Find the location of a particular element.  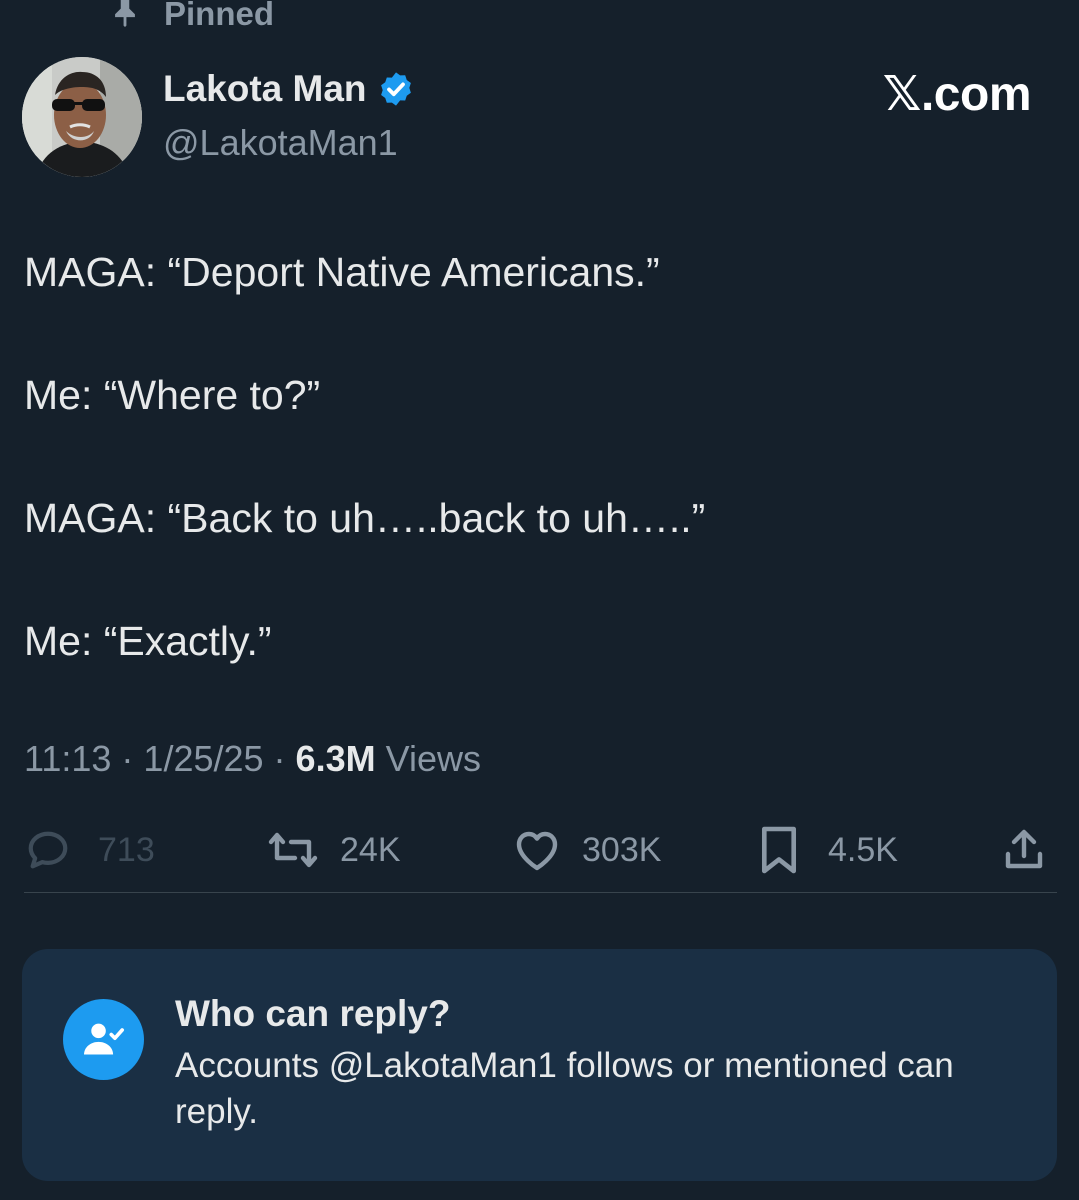

action-bar: 713 24K 303K 4.5K is located at coordinates (539, 850).